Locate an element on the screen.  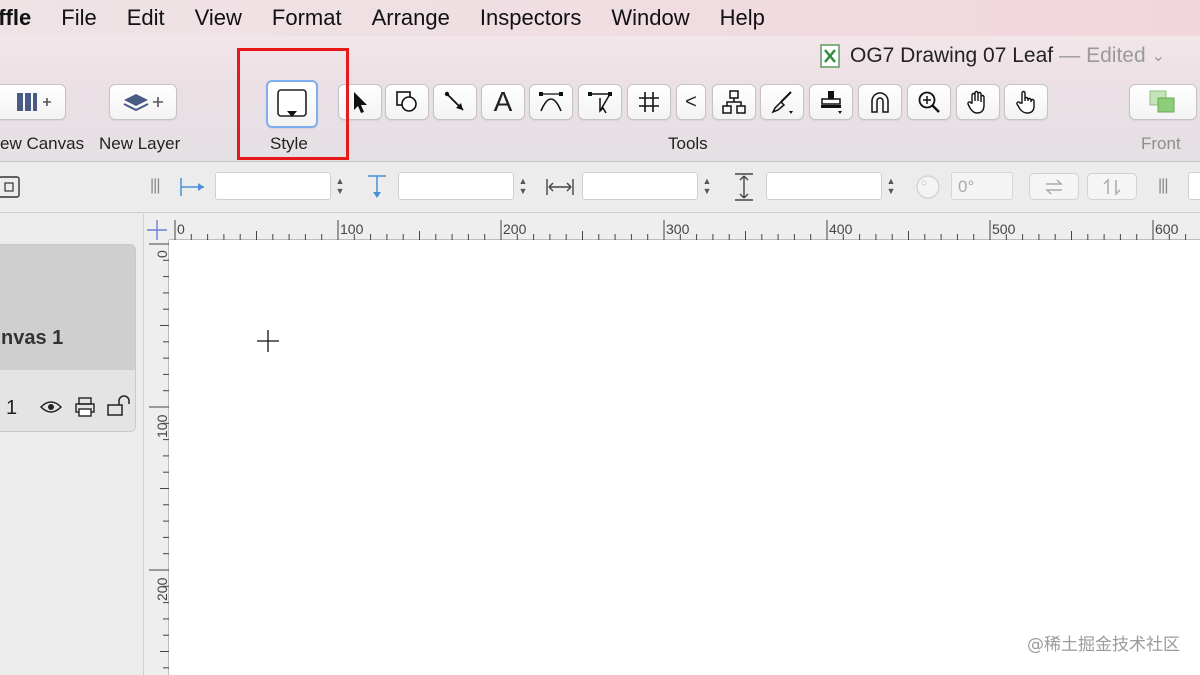
flip-vertical-icon is located at coordinates (1112, 186).